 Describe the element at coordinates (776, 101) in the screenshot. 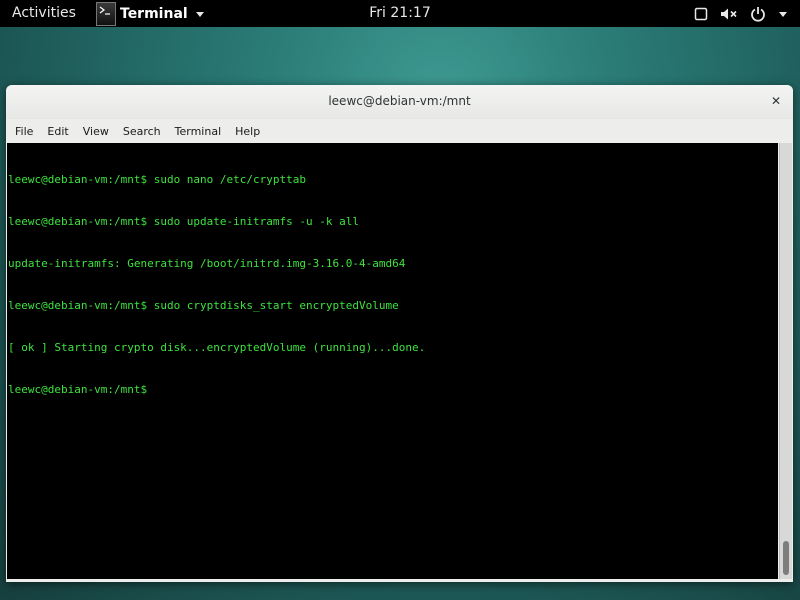

I see `close-button: ✕` at that location.